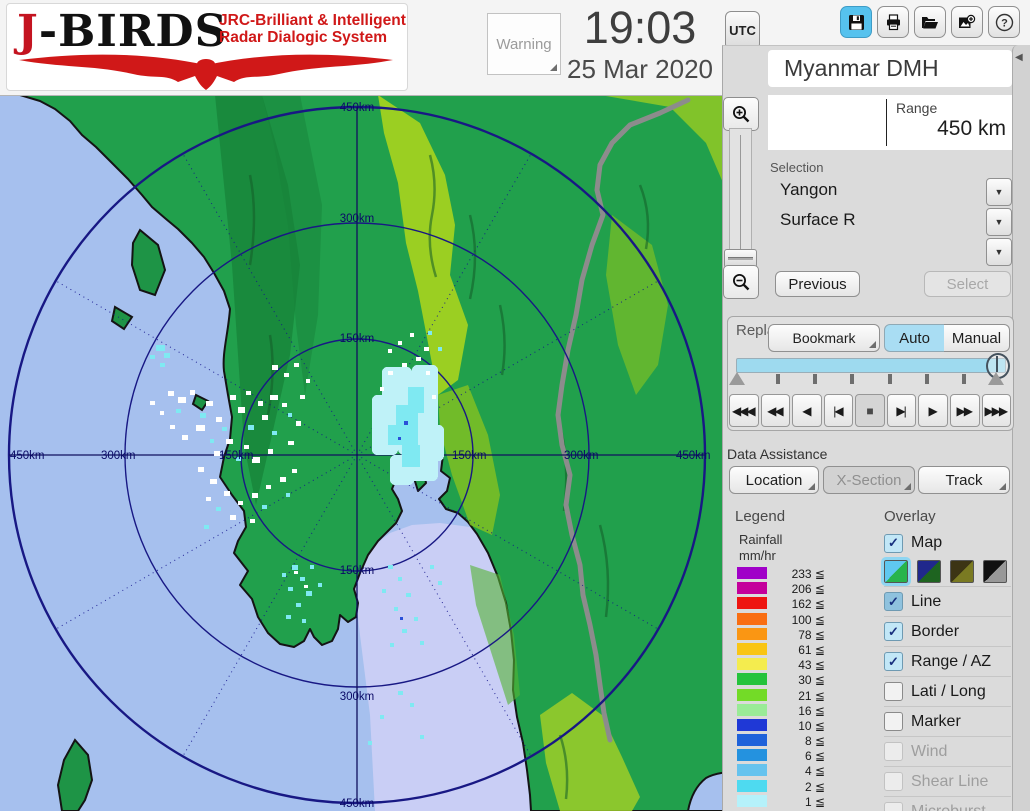 The width and height of the screenshot is (1030, 811). Describe the element at coordinates (781, 588) in the screenshot. I see `legend-entry: 206 ≦` at that location.